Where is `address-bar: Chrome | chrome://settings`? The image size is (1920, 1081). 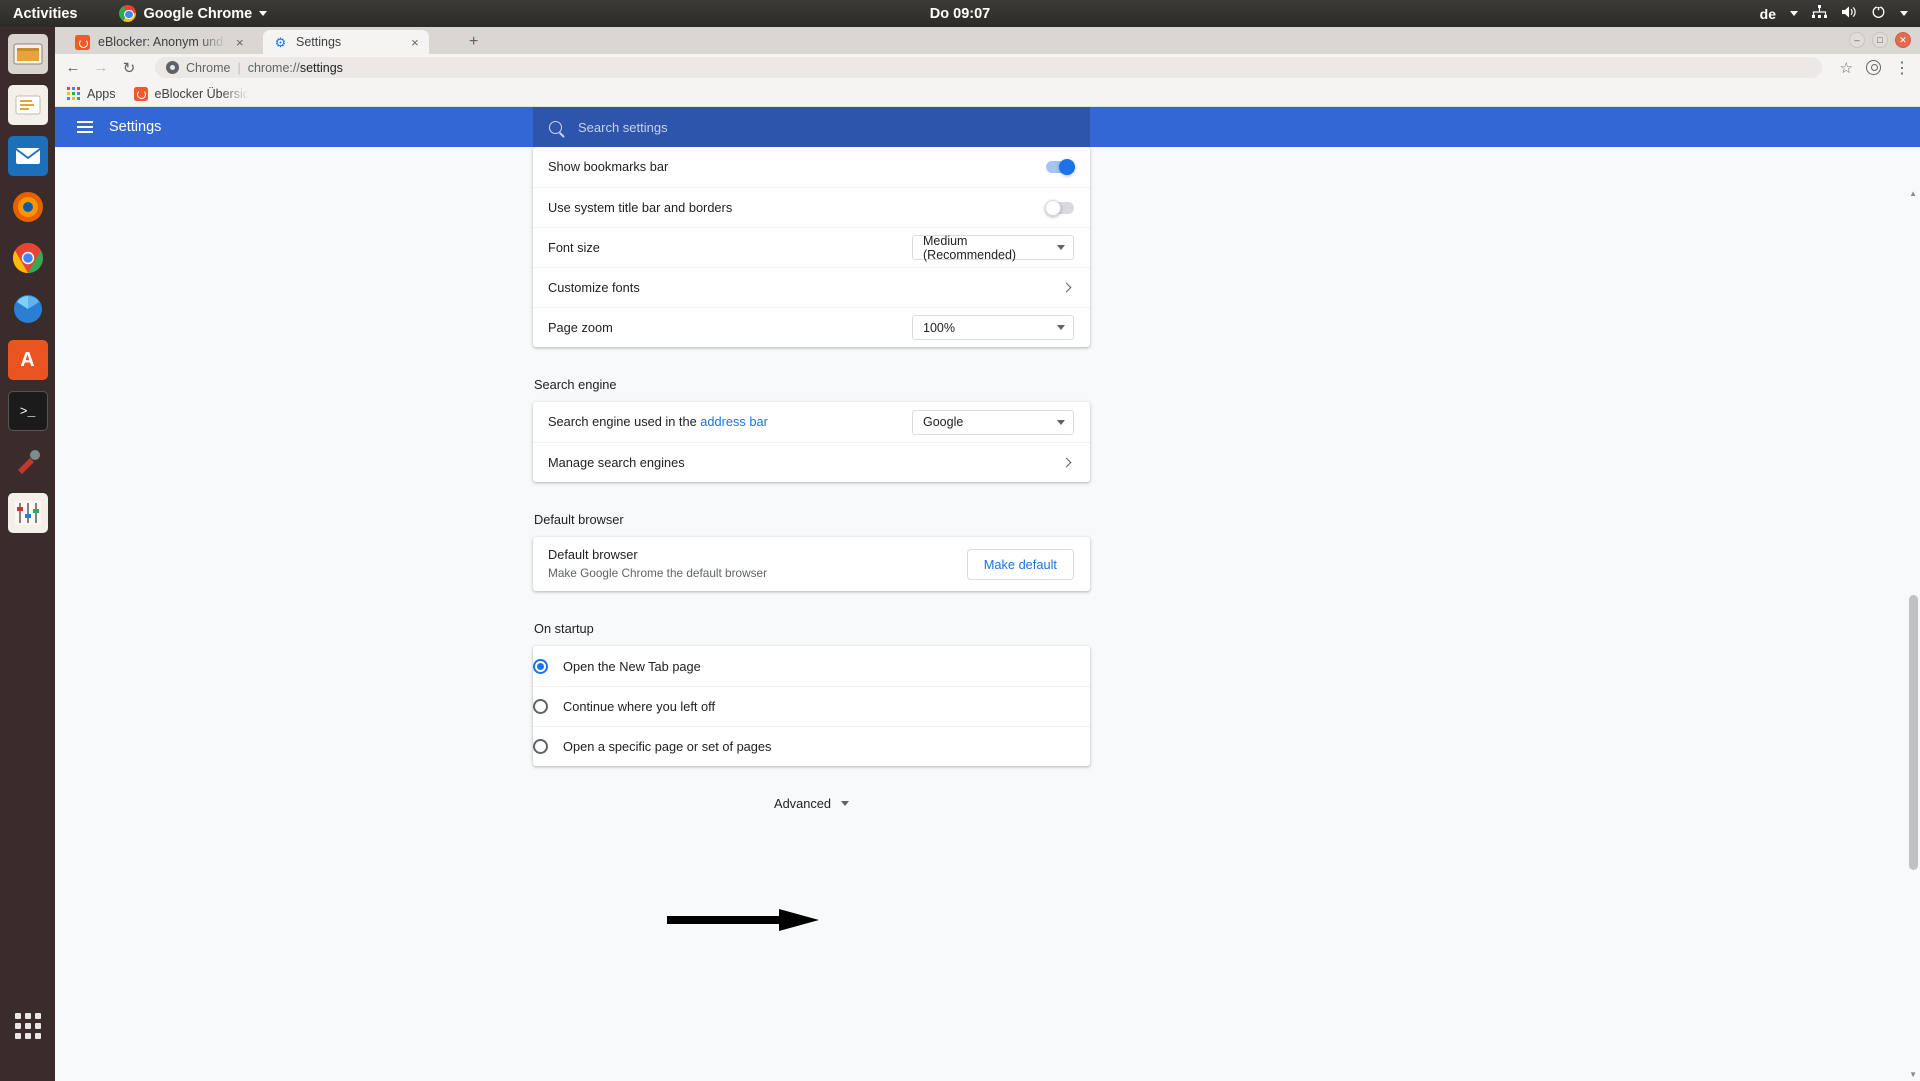
address-bar: Chrome | chrome://settings is located at coordinates (988, 67).